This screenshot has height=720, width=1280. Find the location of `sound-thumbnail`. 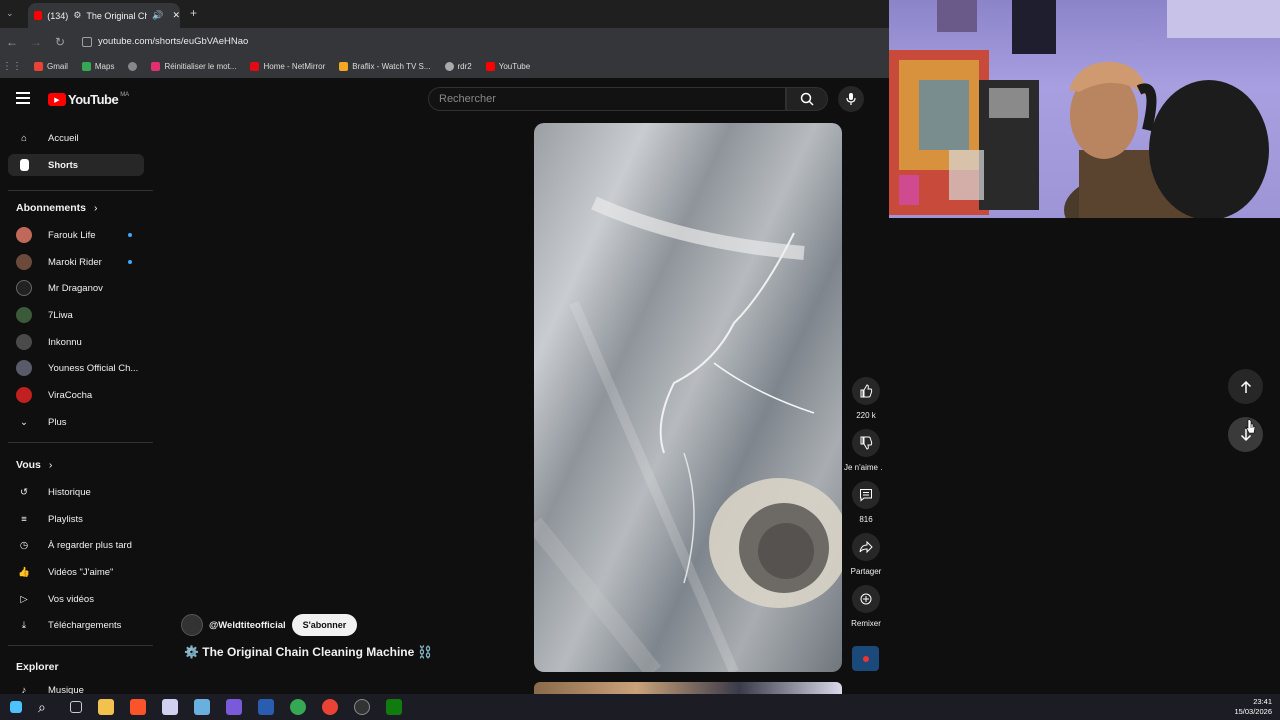

sound-thumbnail is located at coordinates (865, 658).